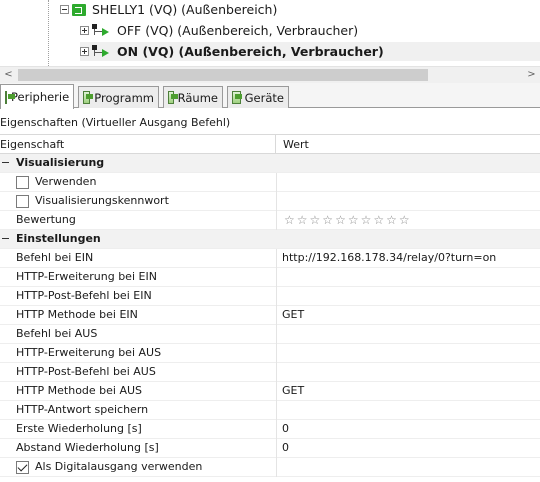 This screenshot has height=482, width=540. Describe the element at coordinates (77, 314) in the screenshot. I see `property-name: HTTP Methode bei EIN` at that location.